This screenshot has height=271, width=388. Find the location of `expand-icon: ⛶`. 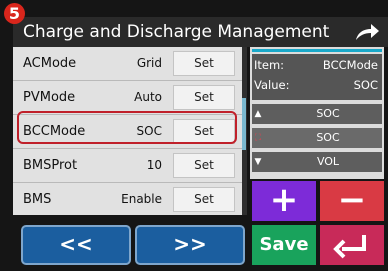

expand-icon: ⛶ is located at coordinates (258, 138).